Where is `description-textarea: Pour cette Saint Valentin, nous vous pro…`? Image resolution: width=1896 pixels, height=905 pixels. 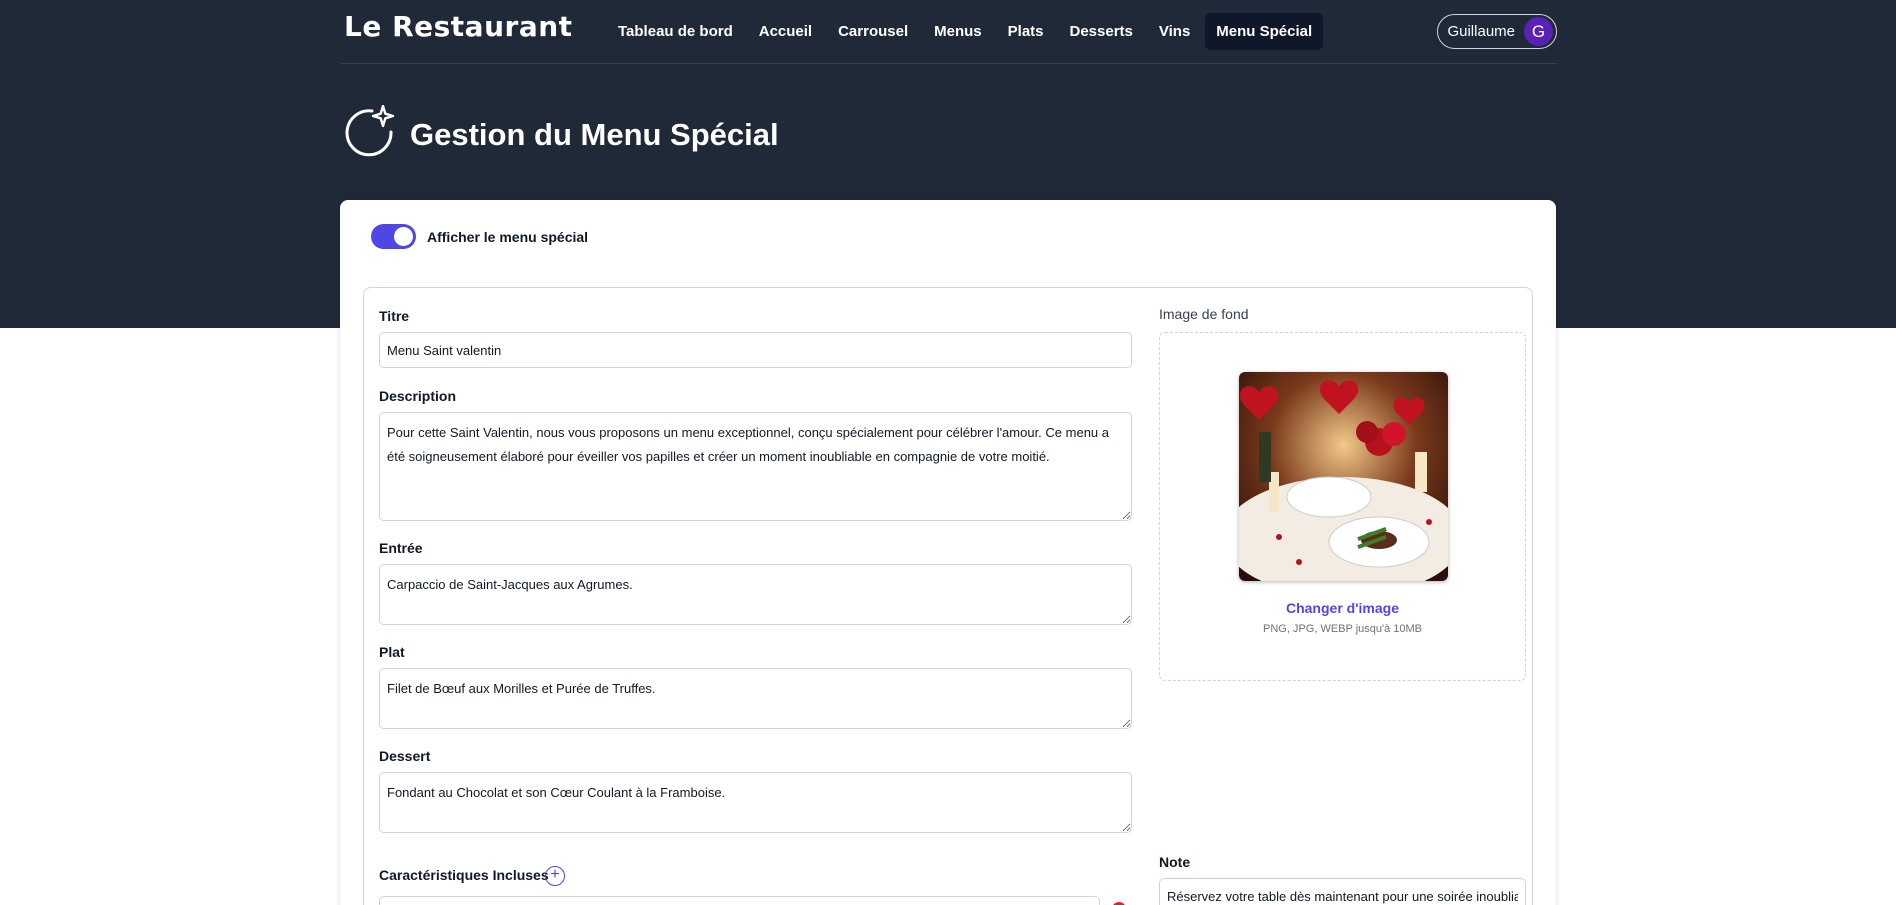 description-textarea: Pour cette Saint Valentin, nous vous pro… is located at coordinates (755, 466).